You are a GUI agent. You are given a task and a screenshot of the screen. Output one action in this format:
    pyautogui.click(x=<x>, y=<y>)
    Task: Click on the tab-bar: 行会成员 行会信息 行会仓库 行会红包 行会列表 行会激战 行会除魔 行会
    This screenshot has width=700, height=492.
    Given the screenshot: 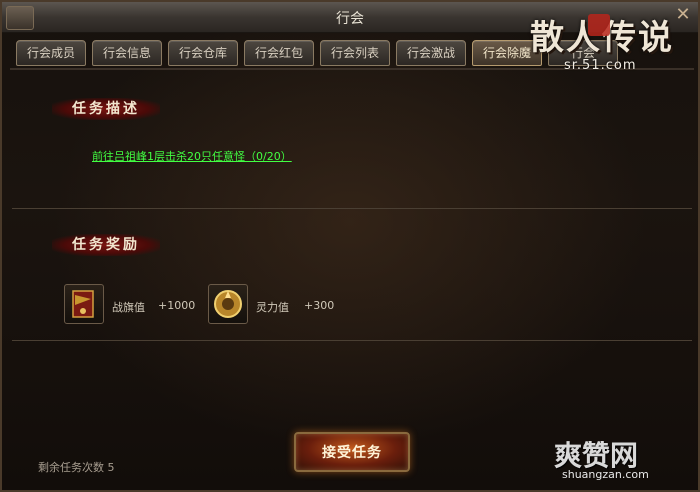 What is the action you would take?
    pyautogui.click(x=317, y=53)
    